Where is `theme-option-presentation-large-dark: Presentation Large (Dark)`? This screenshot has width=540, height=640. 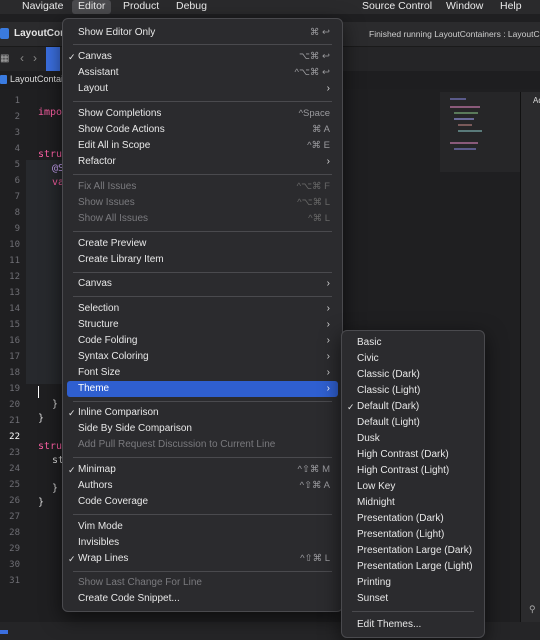
theme-option-presentation-large-dark: Presentation Large (Dark) is located at coordinates (413, 551).